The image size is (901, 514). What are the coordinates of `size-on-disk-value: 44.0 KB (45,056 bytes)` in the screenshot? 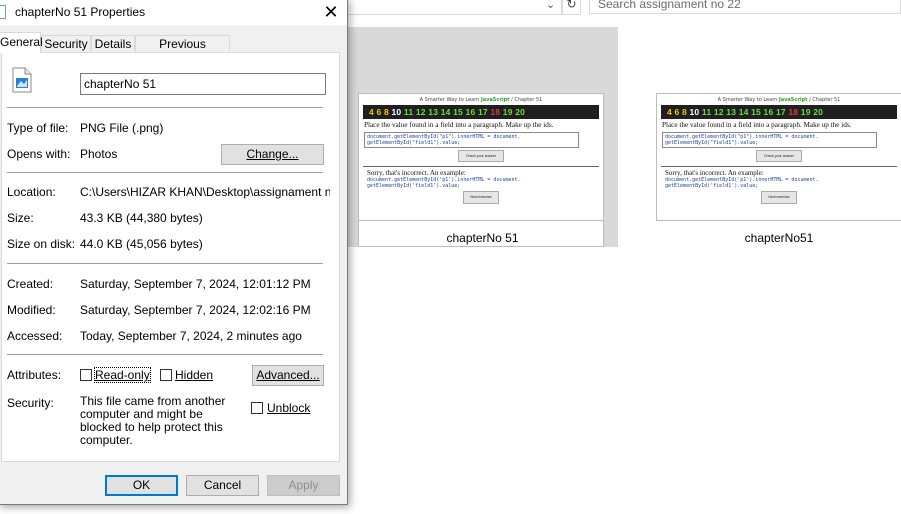 It's located at (141, 244).